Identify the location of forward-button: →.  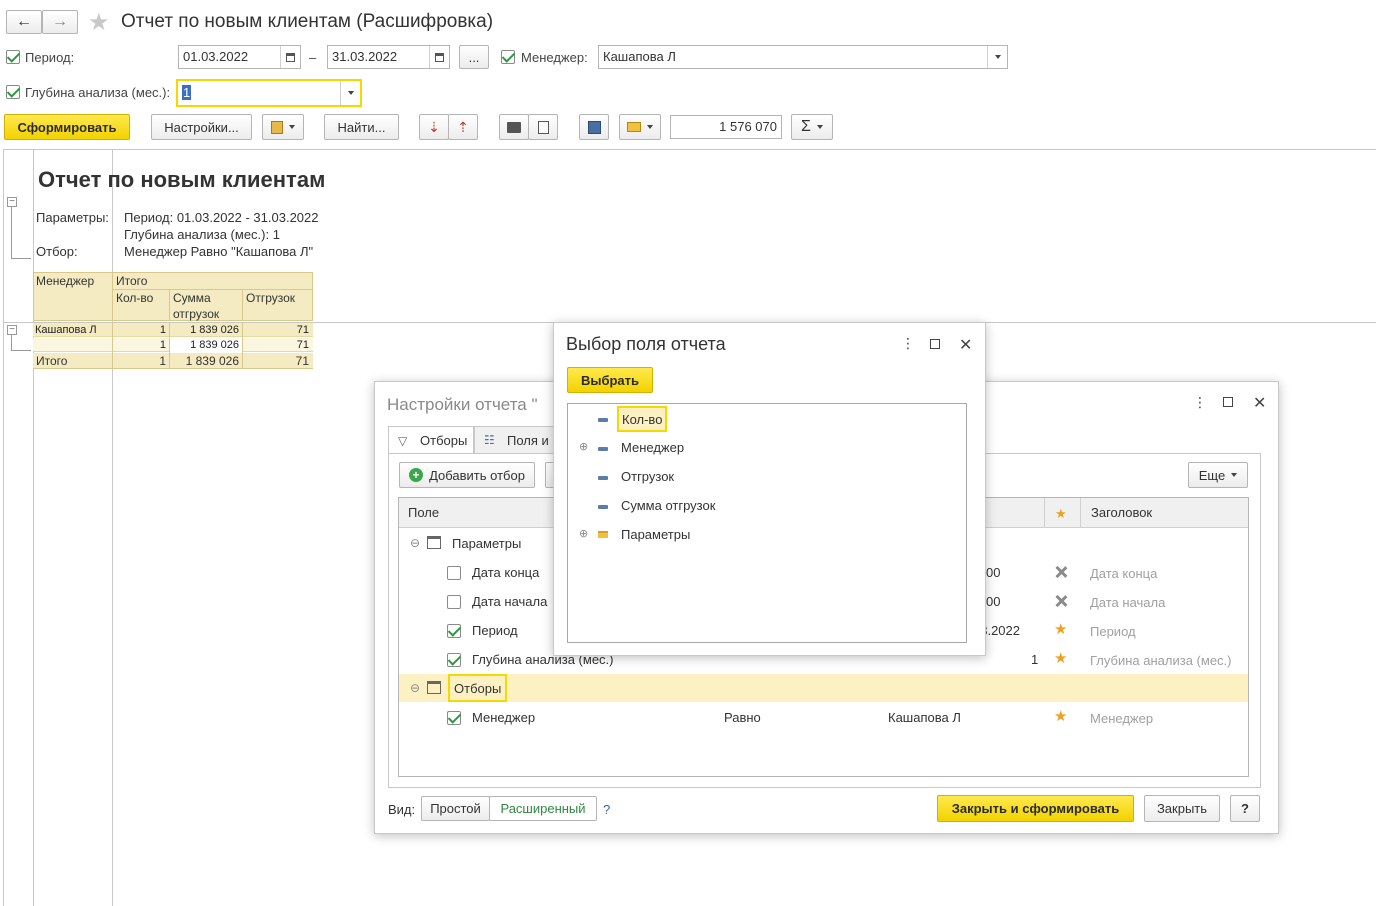
(60, 22).